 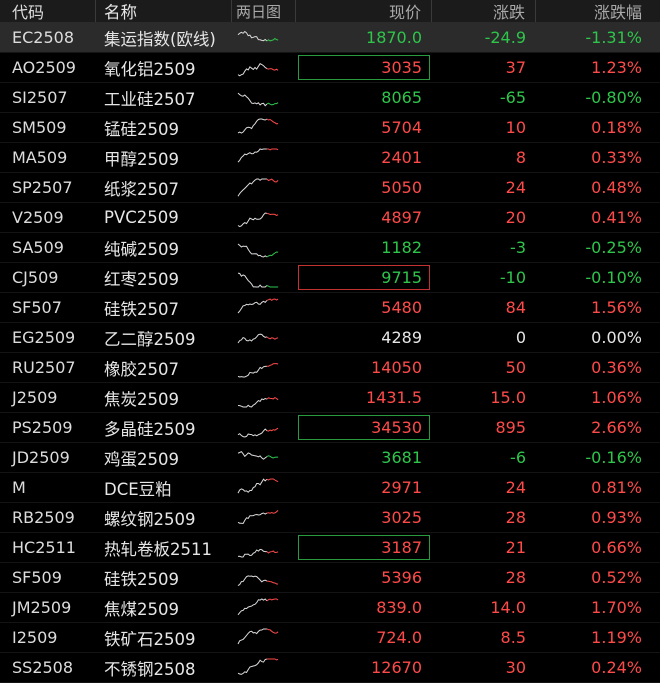 What do you see at coordinates (150, 669) in the screenshot?
I see `contract-name: 不锈钢2508` at bounding box center [150, 669].